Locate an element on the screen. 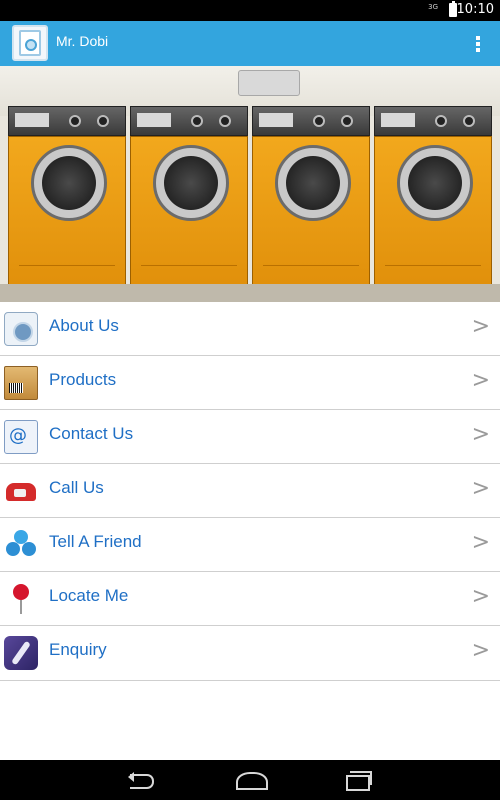 The width and height of the screenshot is (500, 800). app-icon-drum is located at coordinates (31, 45).